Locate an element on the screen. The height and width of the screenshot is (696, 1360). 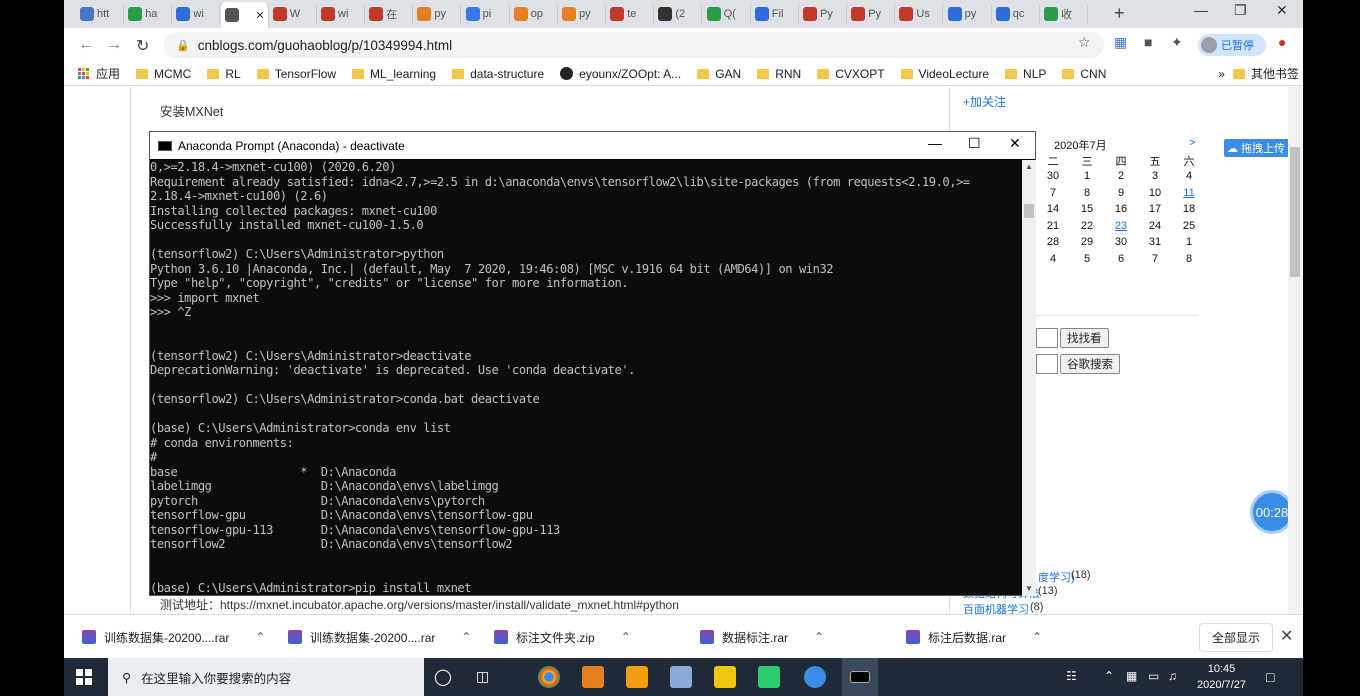
file-explorer-taskbar-icon is located at coordinates (725, 677).